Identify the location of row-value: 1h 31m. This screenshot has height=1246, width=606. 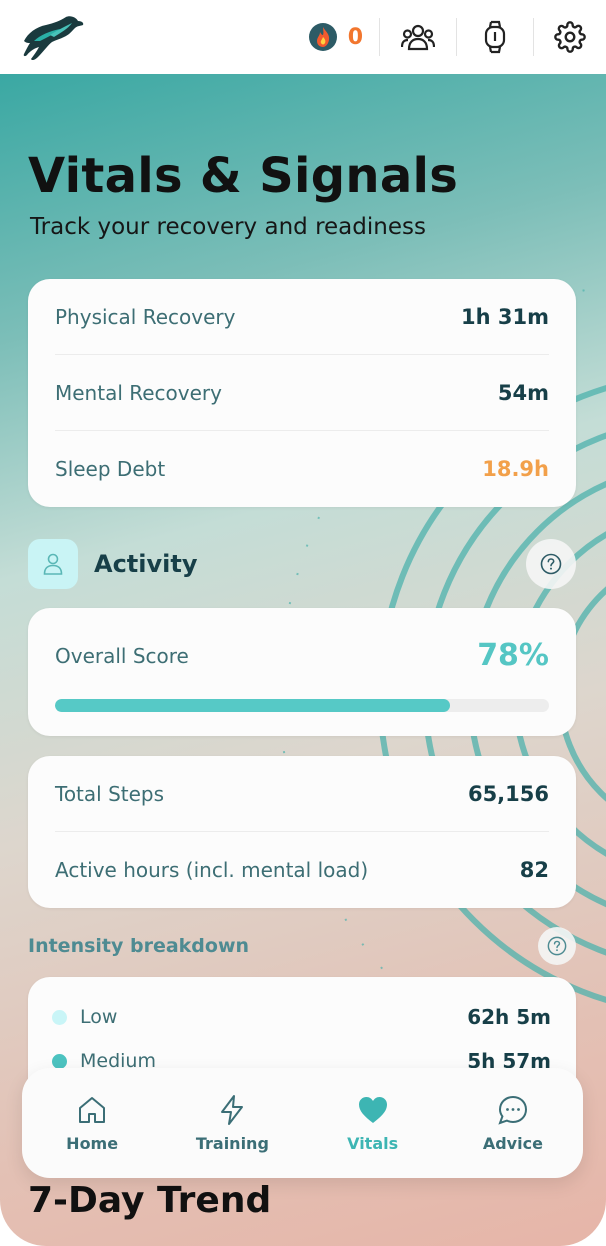
(505, 316).